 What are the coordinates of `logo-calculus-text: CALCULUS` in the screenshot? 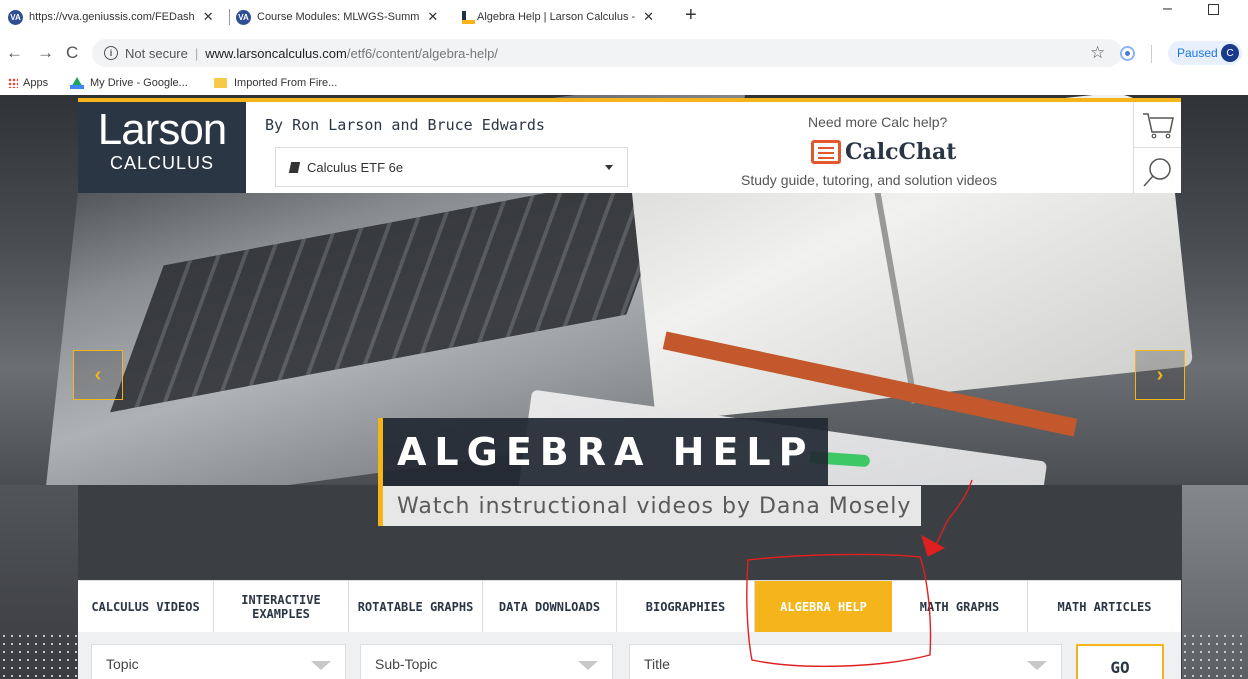 It's located at (162, 163).